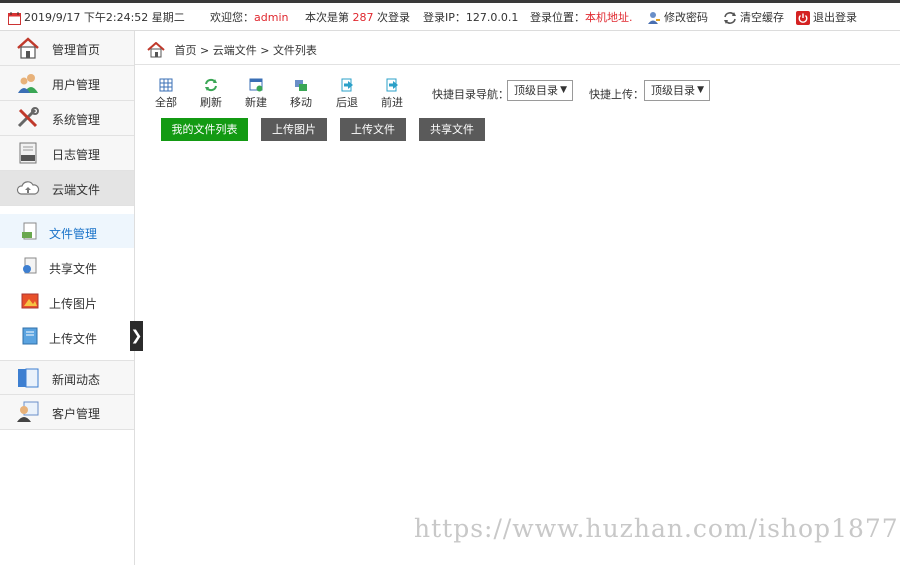 This screenshot has height=565, width=900. What do you see at coordinates (393, 17) in the screenshot?
I see `login-count-suffix: 次登录` at bounding box center [393, 17].